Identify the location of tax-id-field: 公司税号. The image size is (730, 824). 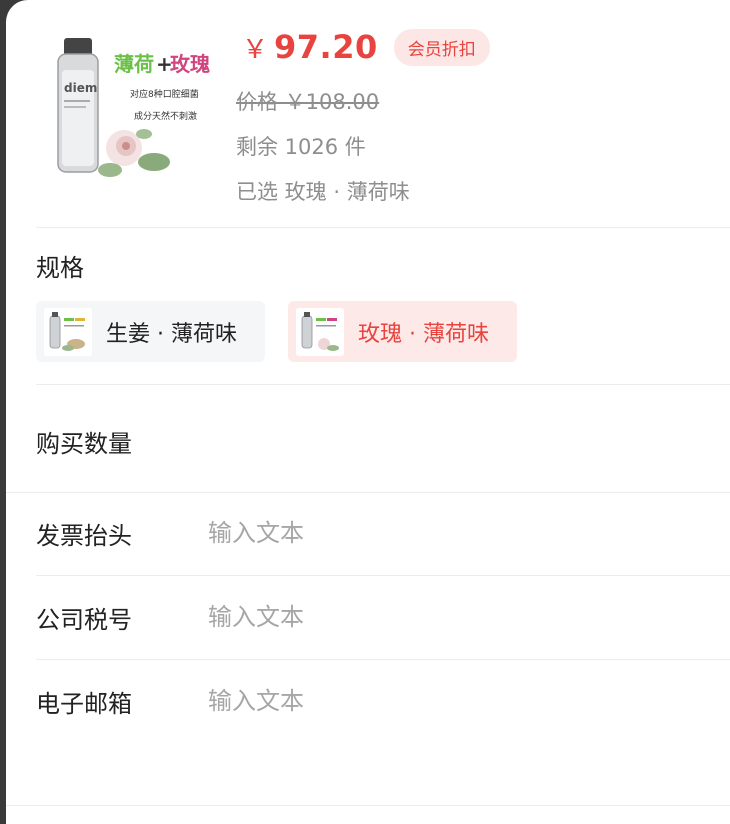
(332, 617).